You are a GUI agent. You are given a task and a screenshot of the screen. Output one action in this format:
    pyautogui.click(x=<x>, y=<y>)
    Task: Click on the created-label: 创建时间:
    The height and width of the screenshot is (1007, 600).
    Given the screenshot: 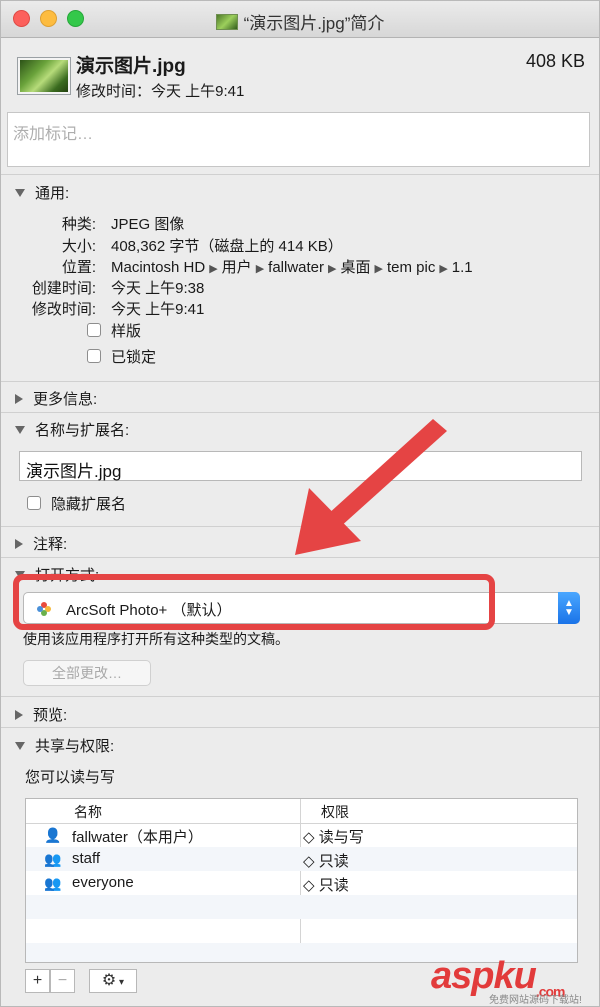 What is the action you would take?
    pyautogui.click(x=63, y=288)
    